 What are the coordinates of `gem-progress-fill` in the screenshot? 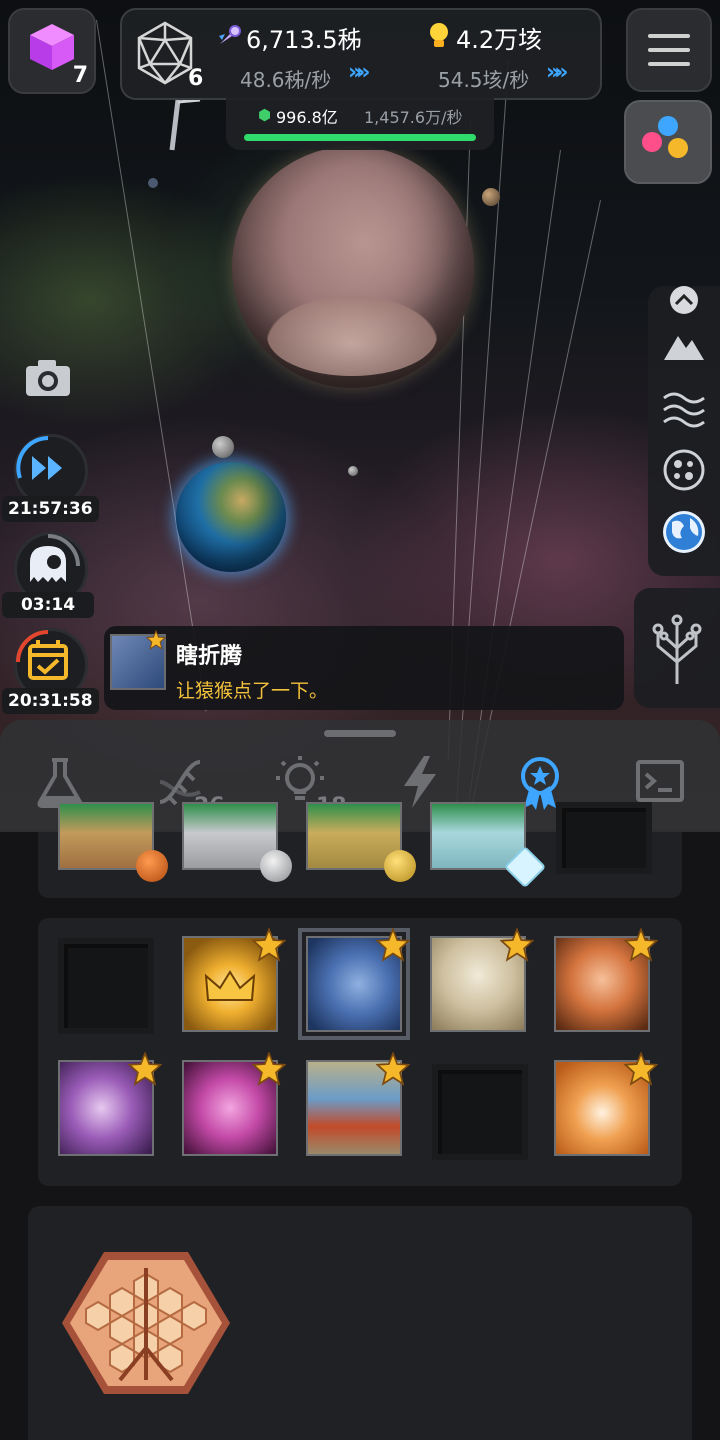 It's located at (360, 137).